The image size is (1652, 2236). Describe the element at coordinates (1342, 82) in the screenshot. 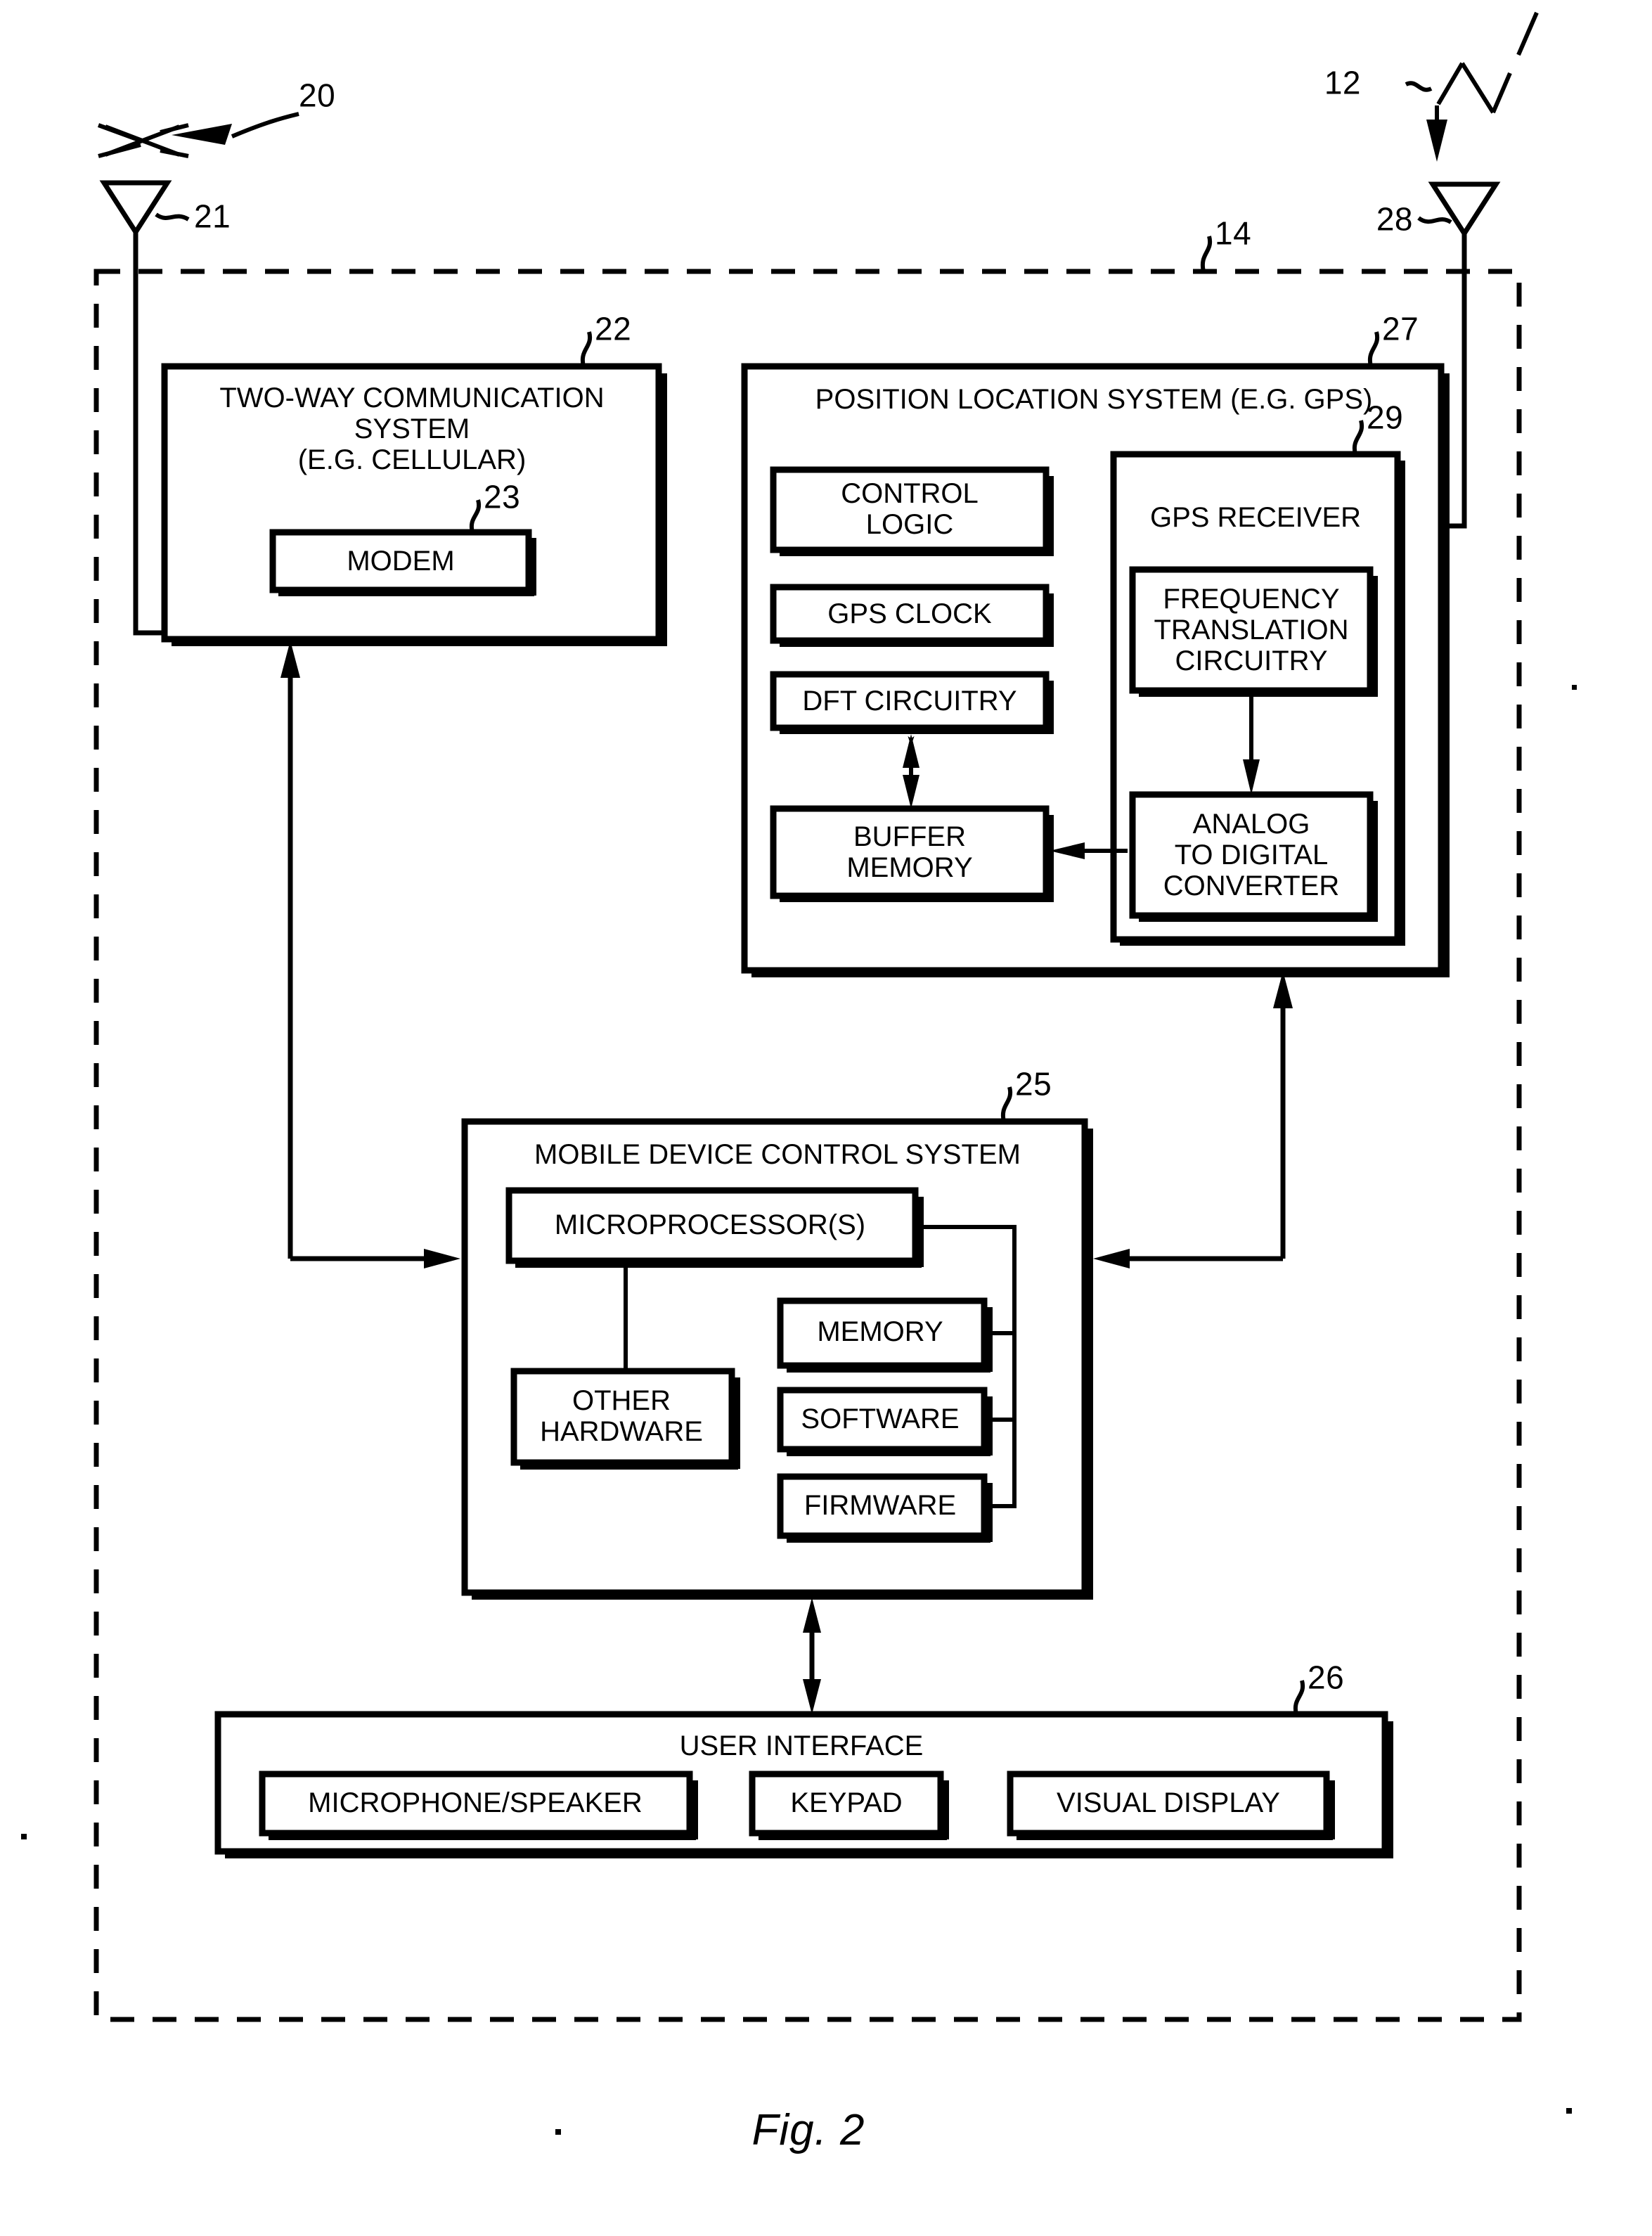

I see `ref-12: 12` at that location.